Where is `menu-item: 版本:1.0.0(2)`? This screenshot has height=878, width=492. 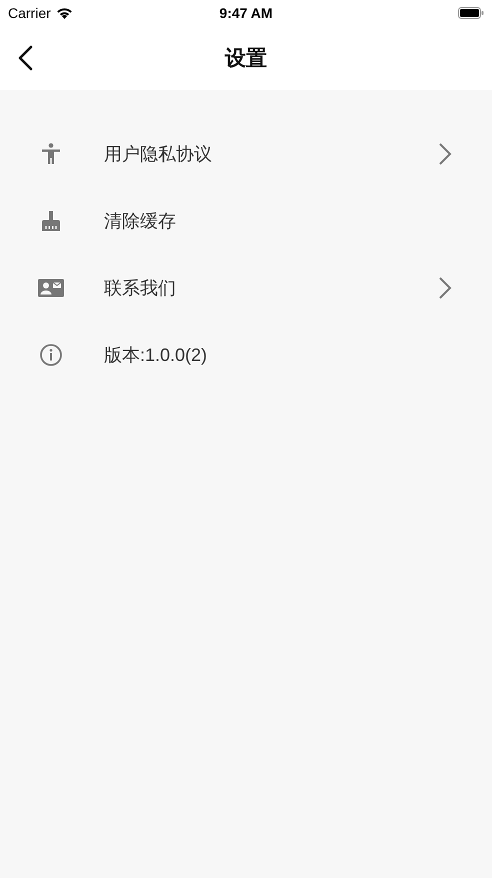 menu-item: 版本:1.0.0(2) is located at coordinates (278, 354).